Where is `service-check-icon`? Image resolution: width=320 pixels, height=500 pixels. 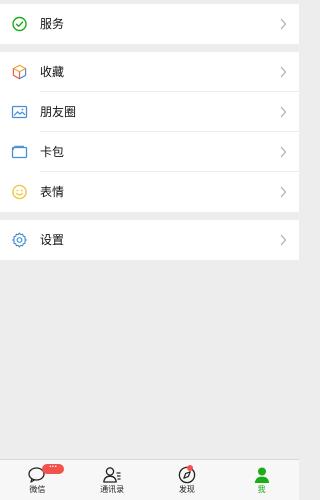 service-check-icon is located at coordinates (19, 24).